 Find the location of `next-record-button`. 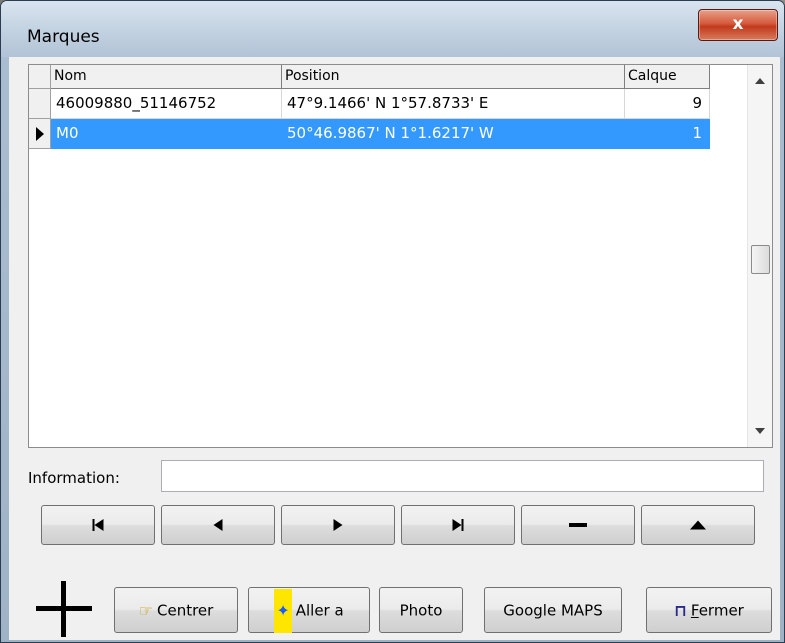

next-record-button is located at coordinates (338, 525).